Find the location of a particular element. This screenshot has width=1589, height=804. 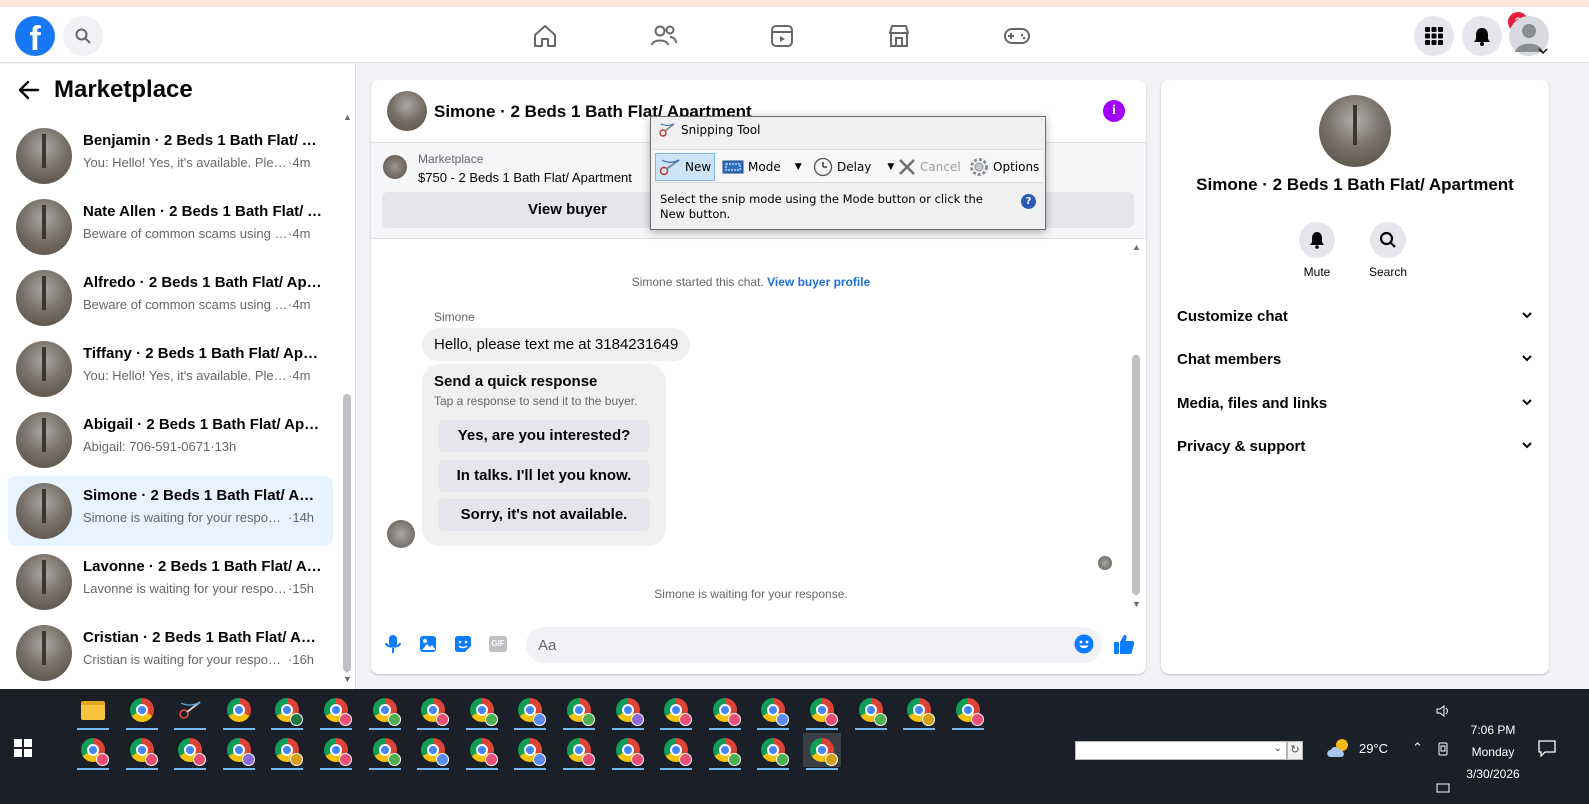

emoji-button is located at coordinates (1084, 644).